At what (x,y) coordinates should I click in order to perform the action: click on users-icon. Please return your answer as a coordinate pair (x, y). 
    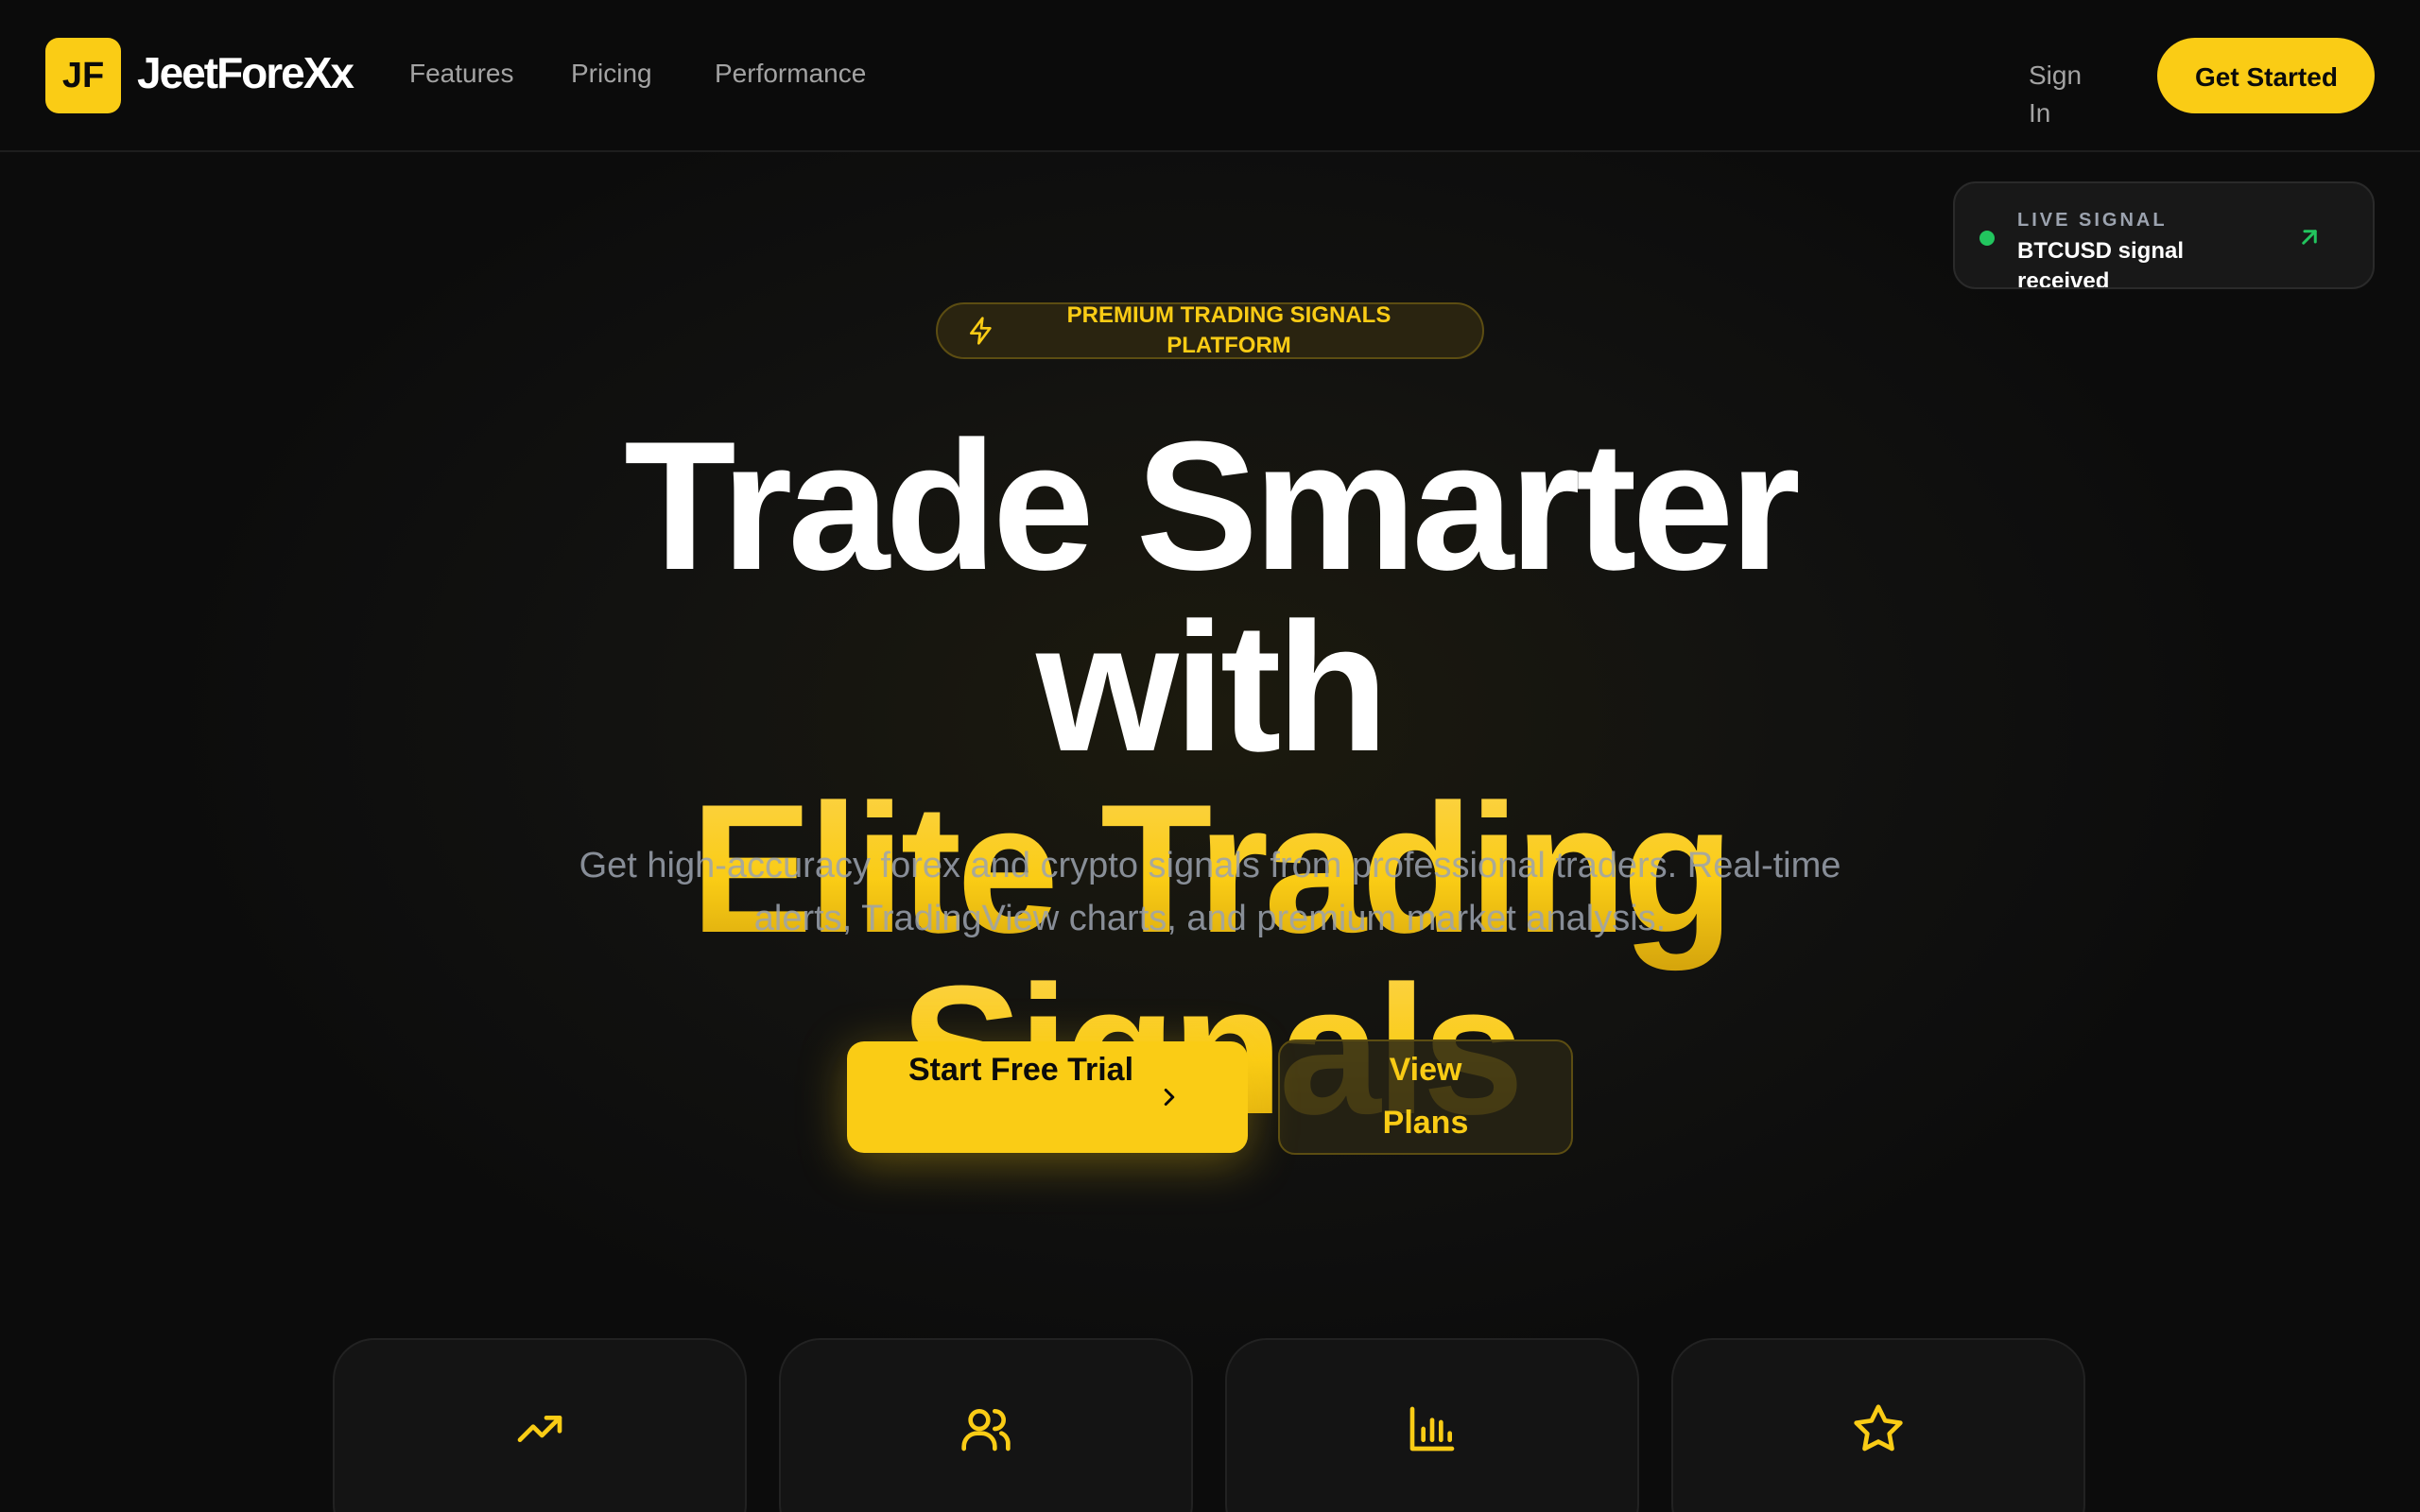
    Looking at the image, I should click on (986, 1430).